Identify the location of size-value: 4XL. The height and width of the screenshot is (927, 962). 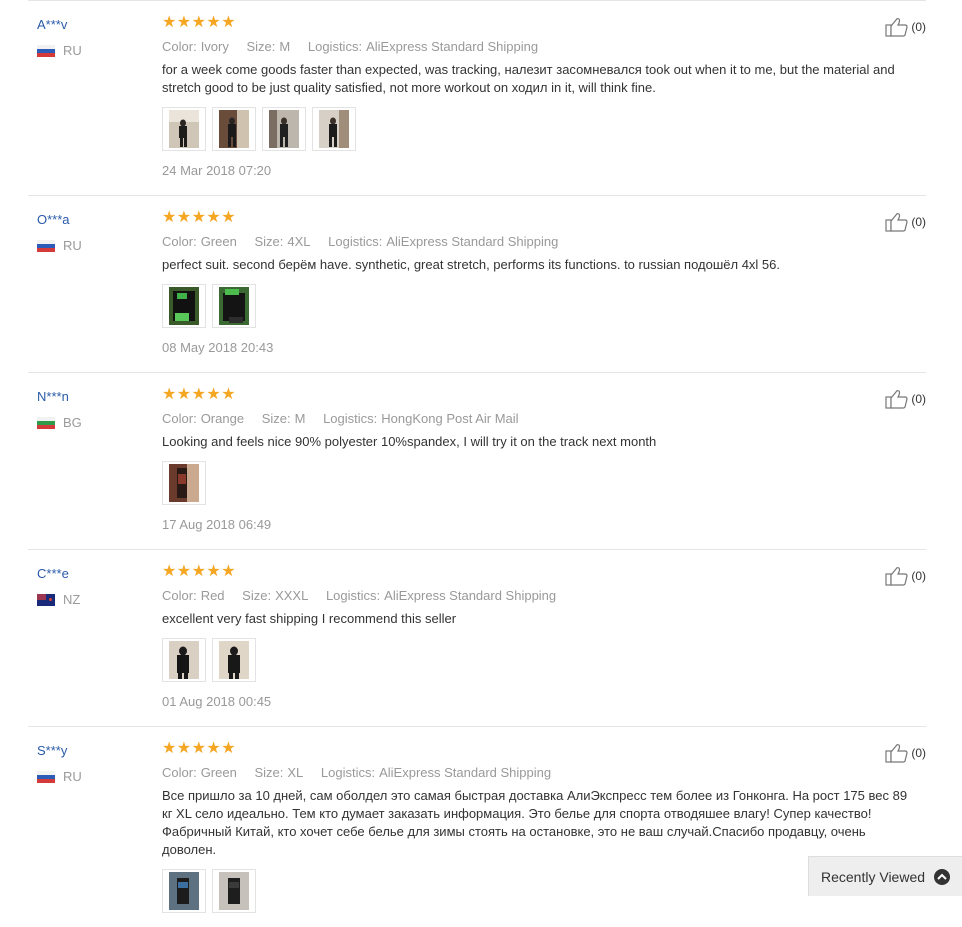
(299, 241).